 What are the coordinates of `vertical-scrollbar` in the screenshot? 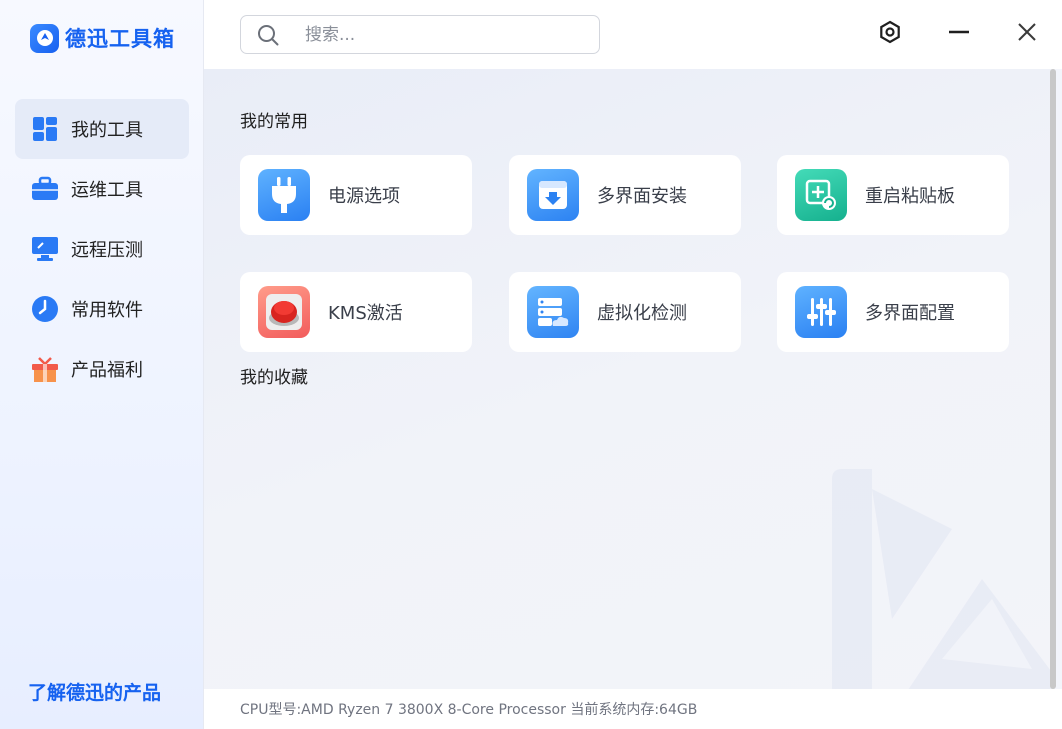 It's located at (1053, 379).